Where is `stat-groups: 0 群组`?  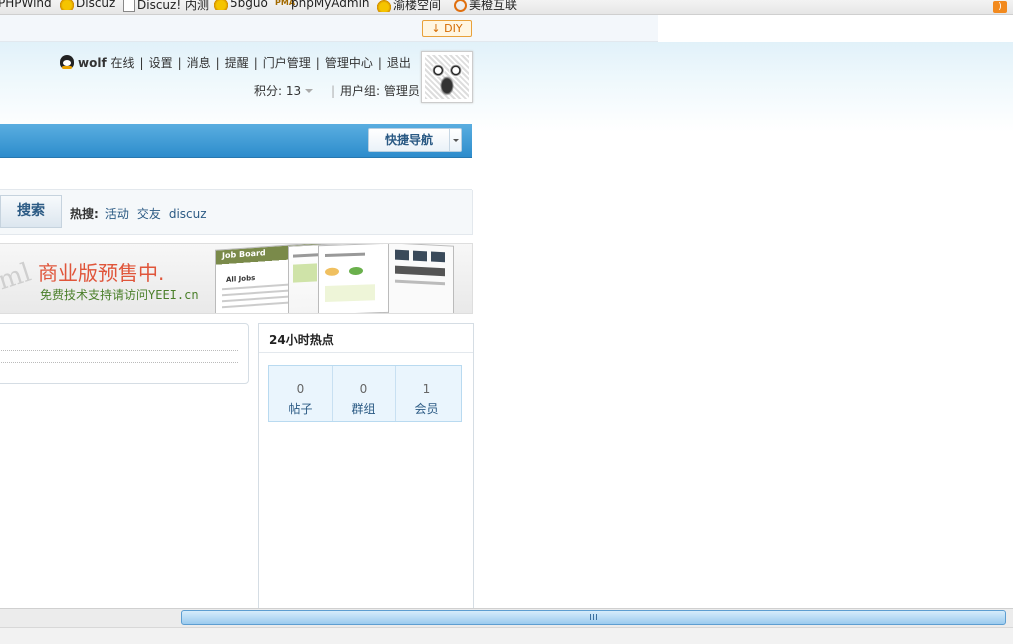 stat-groups: 0 群组 is located at coordinates (364, 393).